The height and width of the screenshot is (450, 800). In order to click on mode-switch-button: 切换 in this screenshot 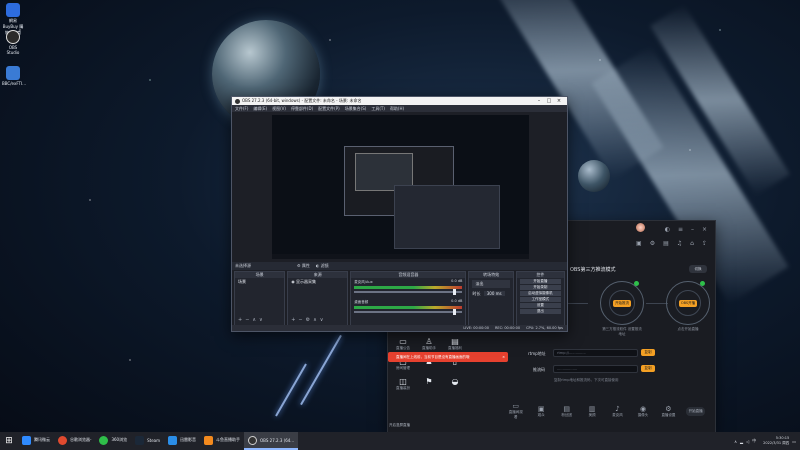, I will do `click(698, 269)`.